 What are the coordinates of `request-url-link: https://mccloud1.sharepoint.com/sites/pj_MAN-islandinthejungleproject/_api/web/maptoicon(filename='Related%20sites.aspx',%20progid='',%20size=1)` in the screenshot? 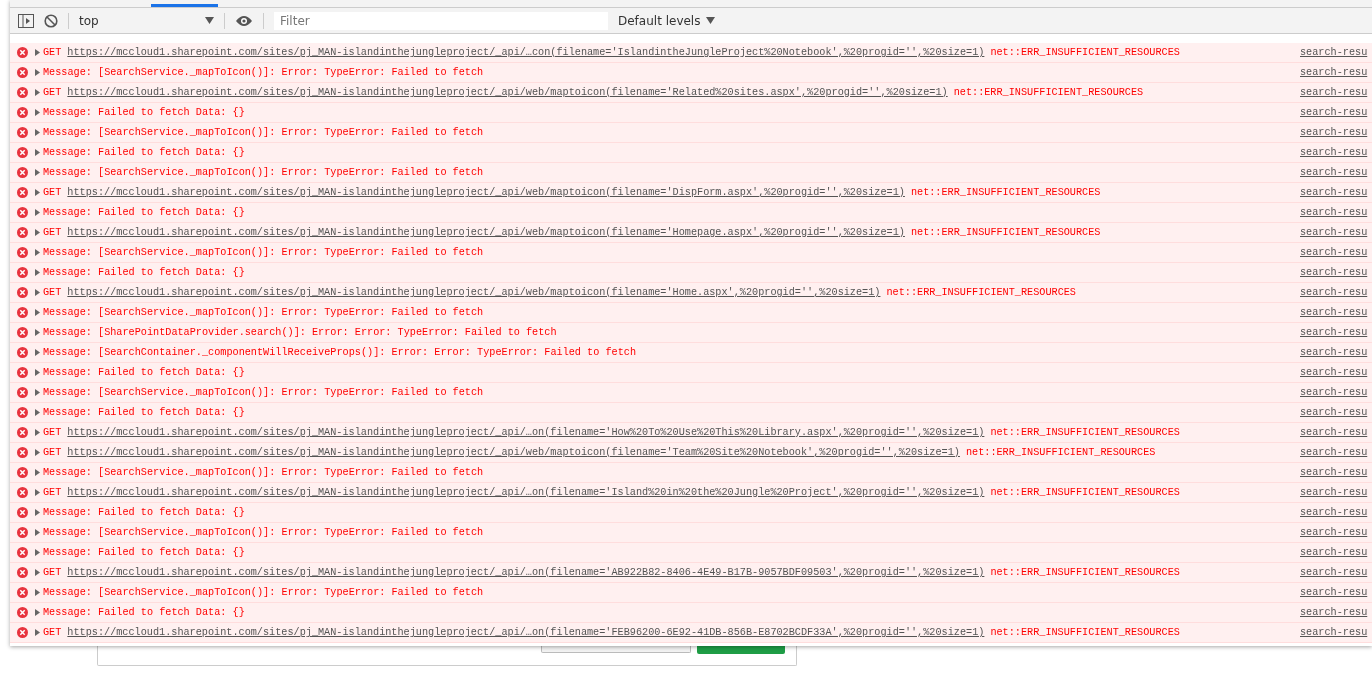 It's located at (507, 92).